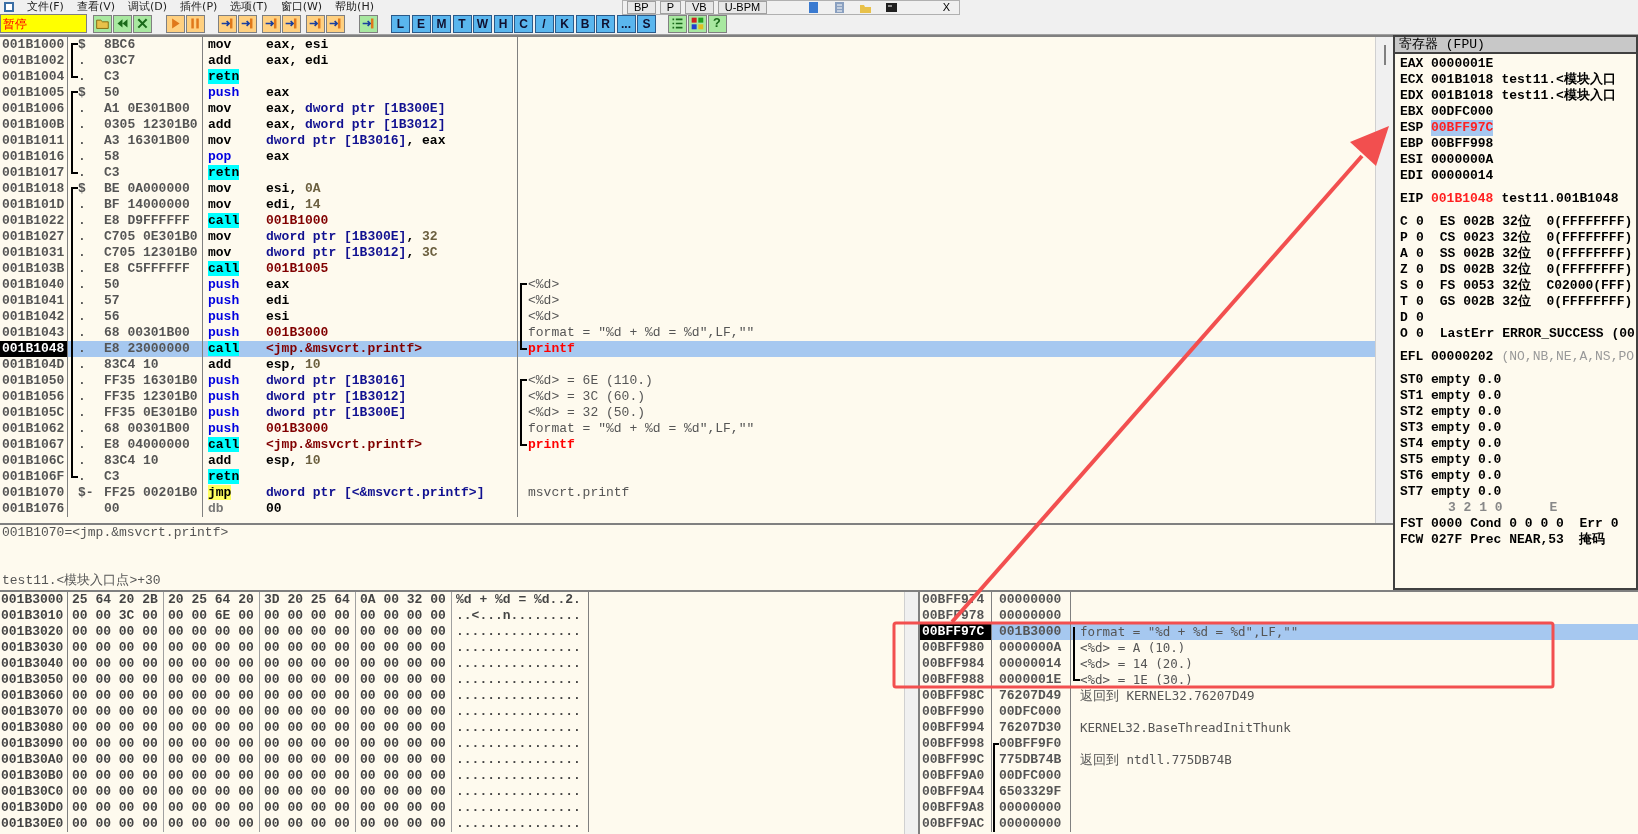 The image size is (1638, 834). Describe the element at coordinates (1412, 64) in the screenshot. I see `register-name: EAX` at that location.